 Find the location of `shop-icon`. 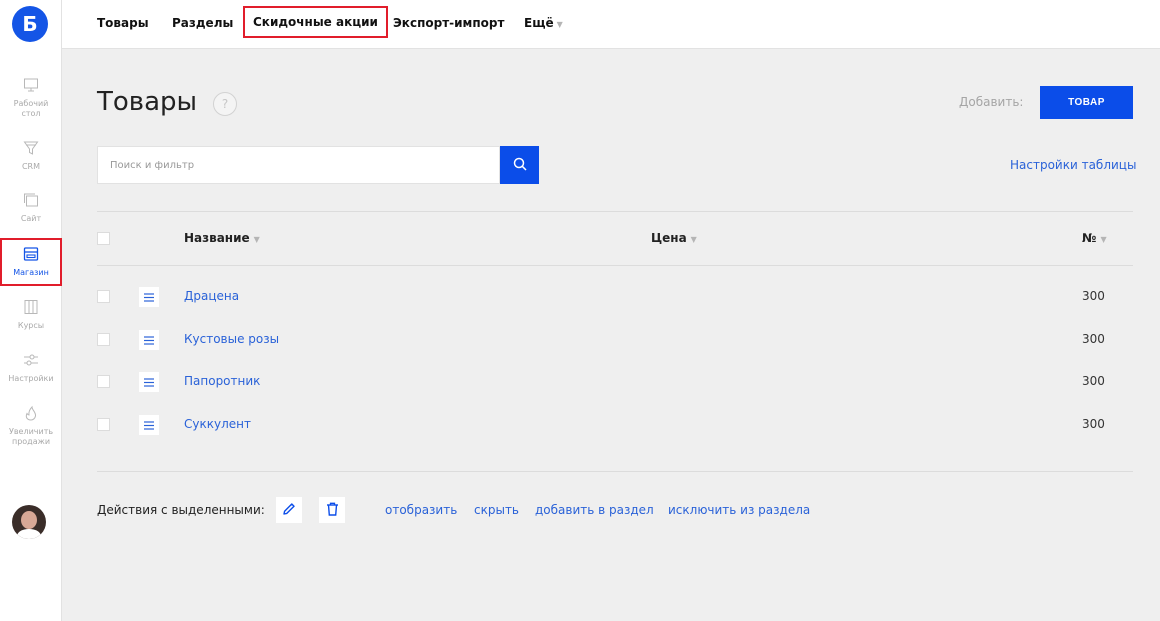

shop-icon is located at coordinates (31, 254).